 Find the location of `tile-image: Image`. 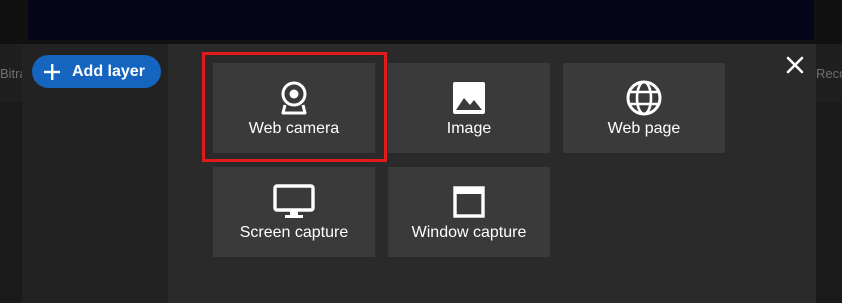

tile-image: Image is located at coordinates (469, 108).